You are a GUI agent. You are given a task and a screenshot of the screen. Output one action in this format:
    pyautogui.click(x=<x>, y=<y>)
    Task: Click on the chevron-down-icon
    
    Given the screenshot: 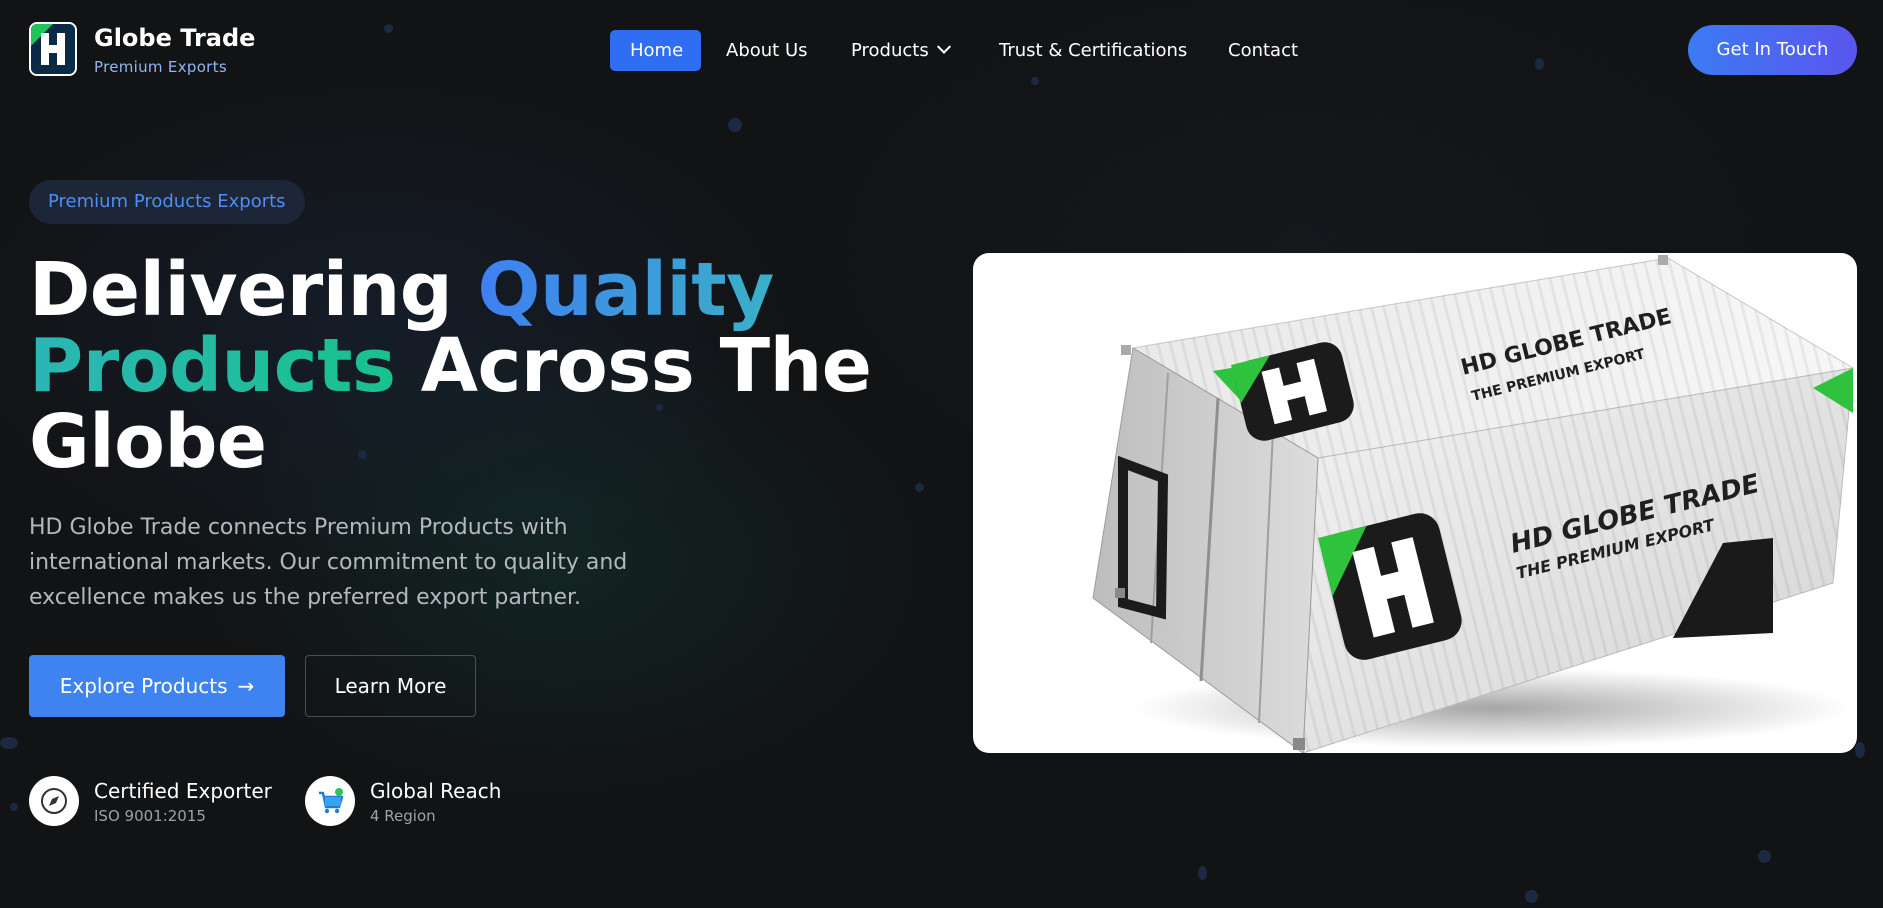 What is the action you would take?
    pyautogui.click(x=943, y=46)
    